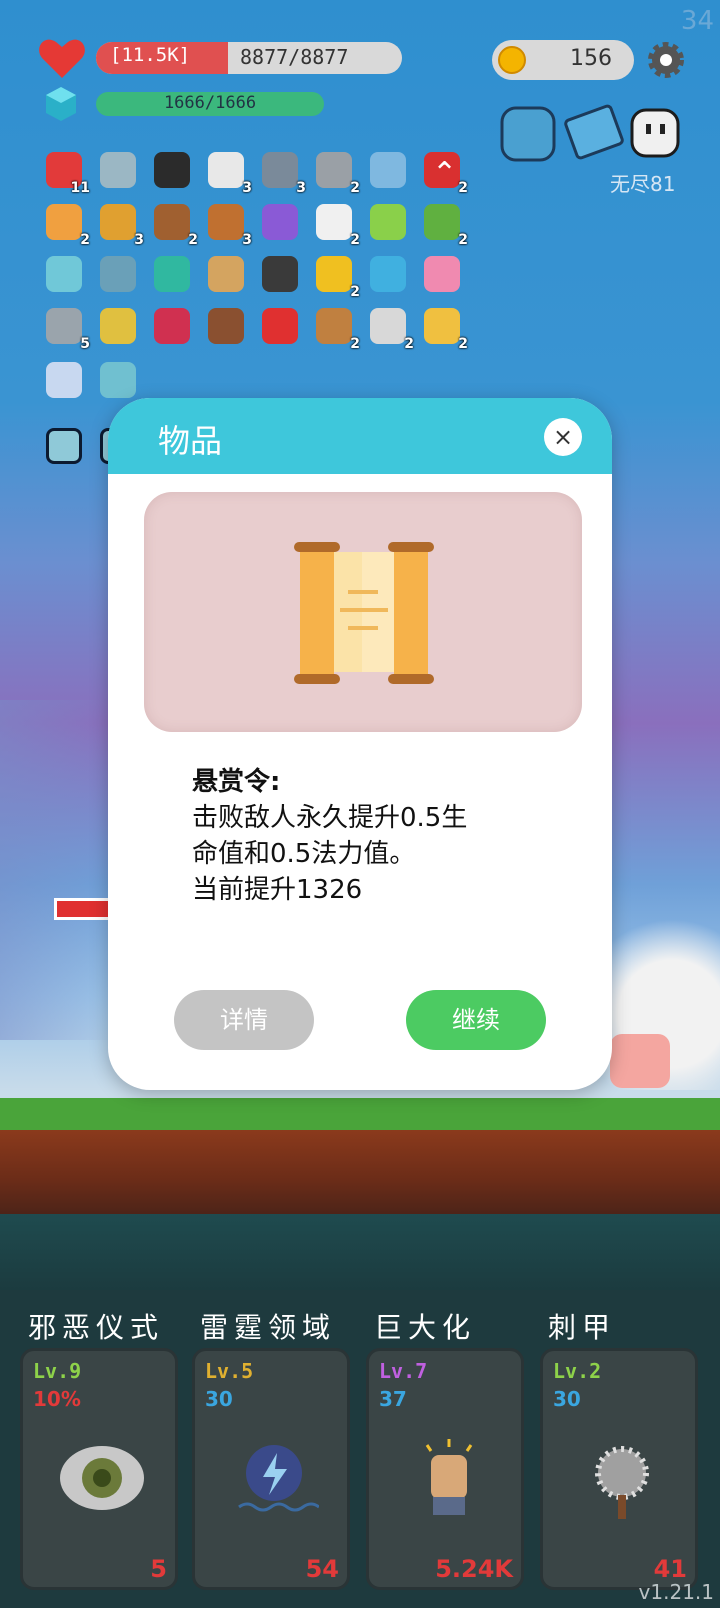 The image size is (720, 1608). I want to click on skill-stat: 37, so click(393, 1399).